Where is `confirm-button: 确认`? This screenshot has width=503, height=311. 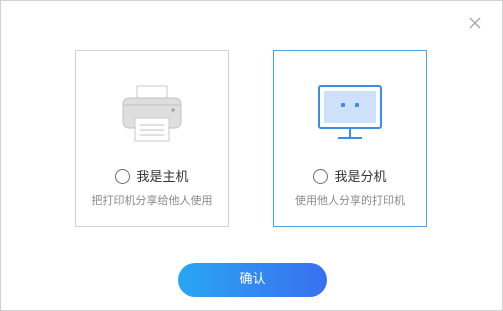 confirm-button: 确认 is located at coordinates (252, 280).